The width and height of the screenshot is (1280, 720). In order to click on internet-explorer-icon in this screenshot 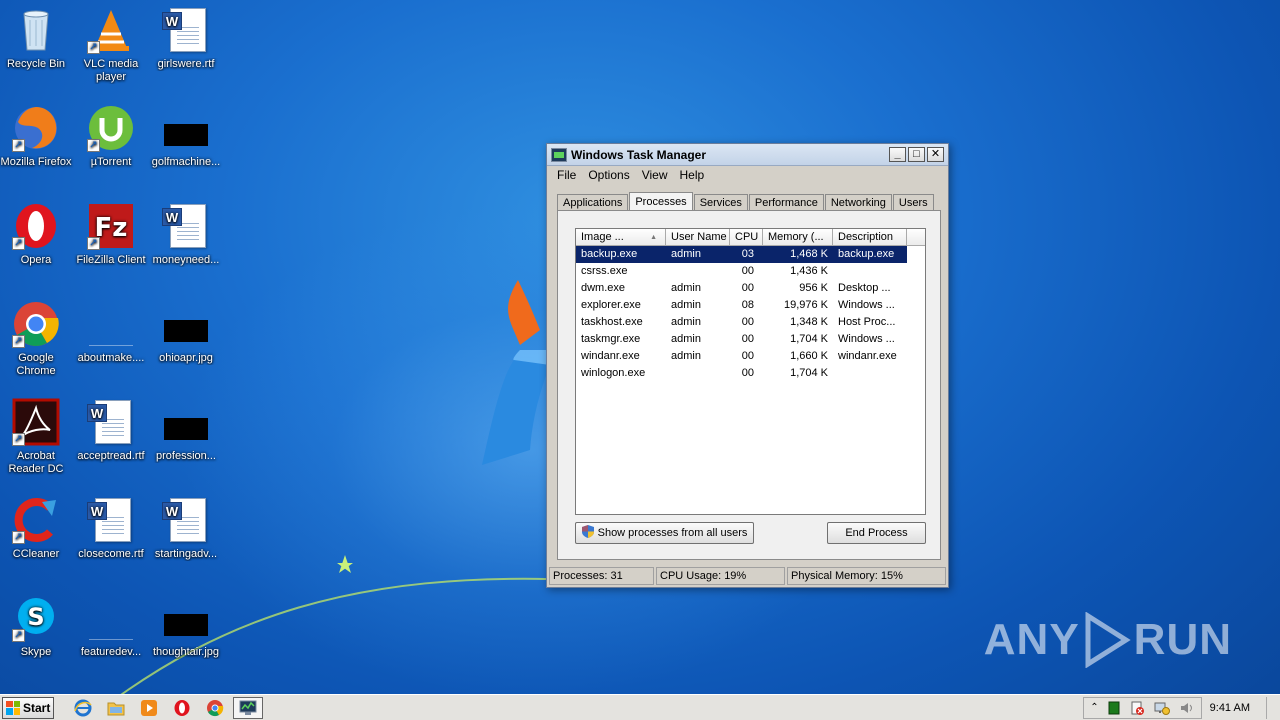, I will do `click(83, 707)`.